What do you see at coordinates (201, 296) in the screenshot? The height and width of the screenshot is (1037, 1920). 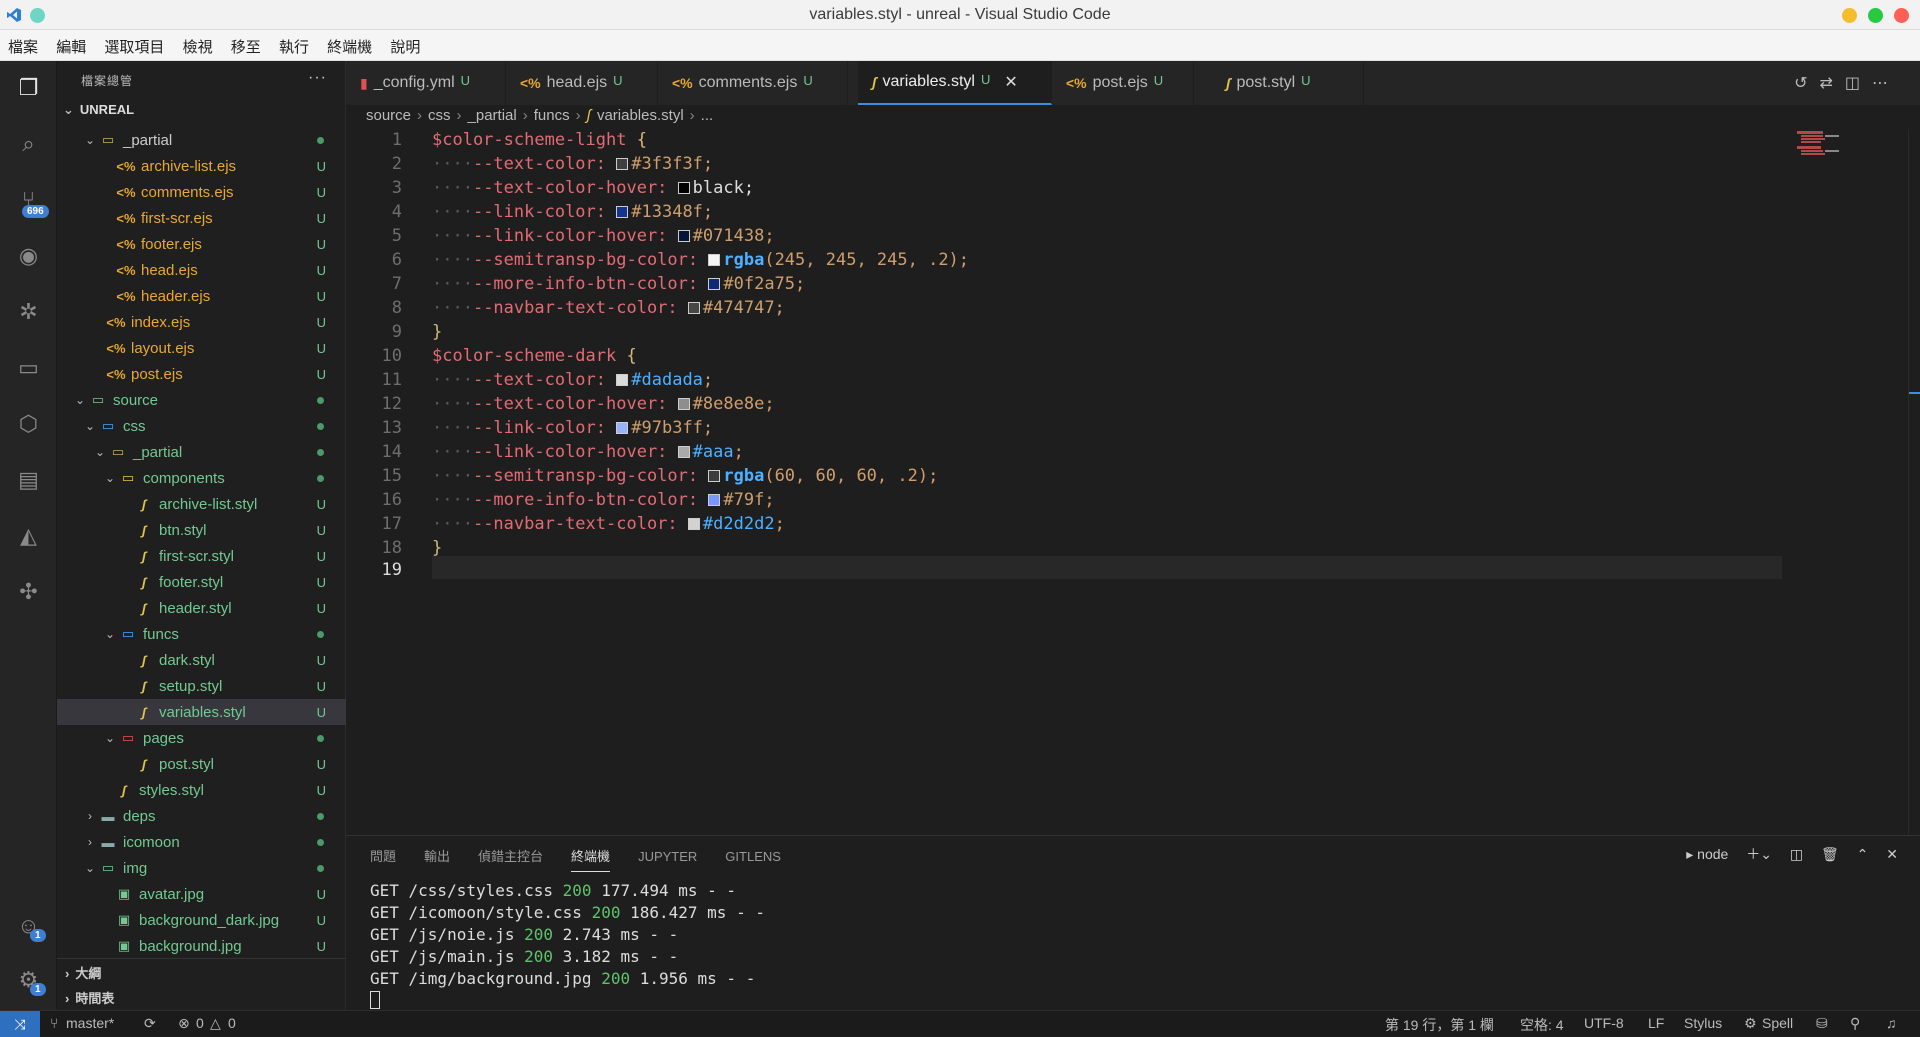 I see `tree-file: <% header.ejs U` at bounding box center [201, 296].